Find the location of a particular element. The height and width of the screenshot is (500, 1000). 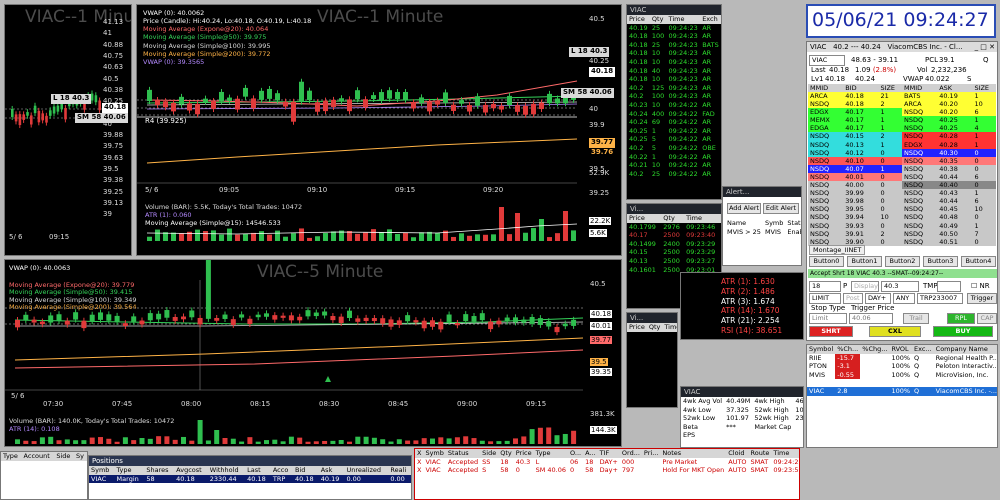

quantity-input: 18 is located at coordinates (825, 286).